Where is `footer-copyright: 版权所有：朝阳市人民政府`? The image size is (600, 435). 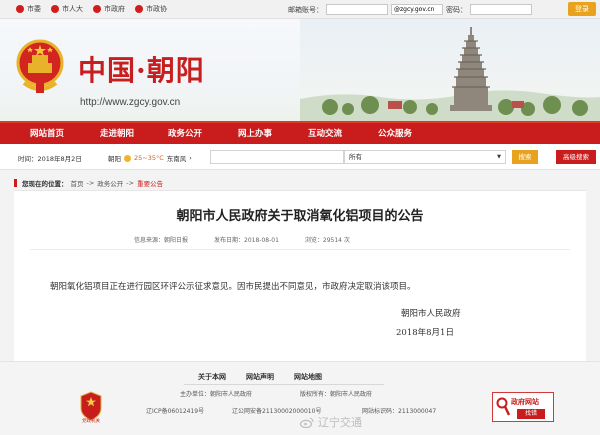 footer-copyright: 版权所有：朝阳市人民政府 is located at coordinates (336, 394).